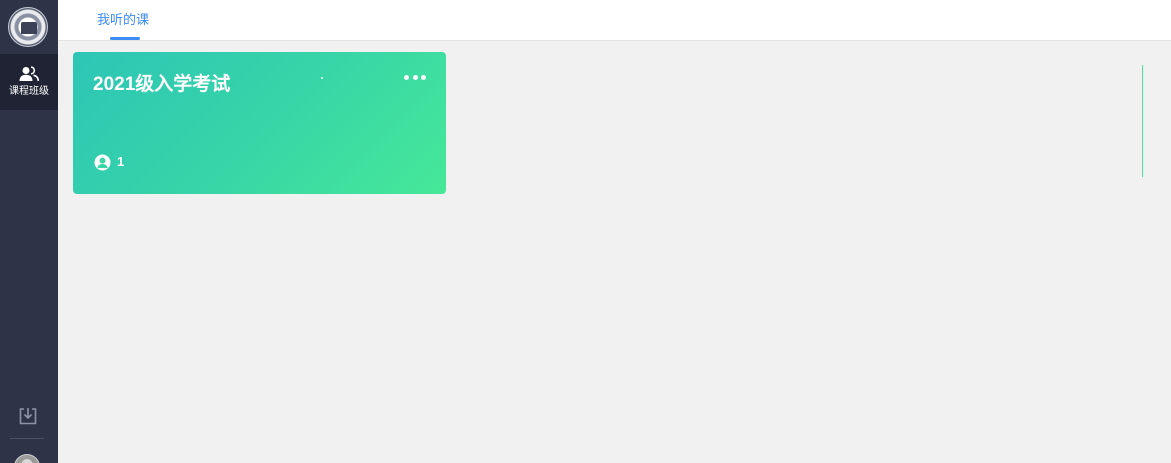 This screenshot has height=463, width=1171. What do you see at coordinates (28, 416) in the screenshot?
I see `download-icon` at bounding box center [28, 416].